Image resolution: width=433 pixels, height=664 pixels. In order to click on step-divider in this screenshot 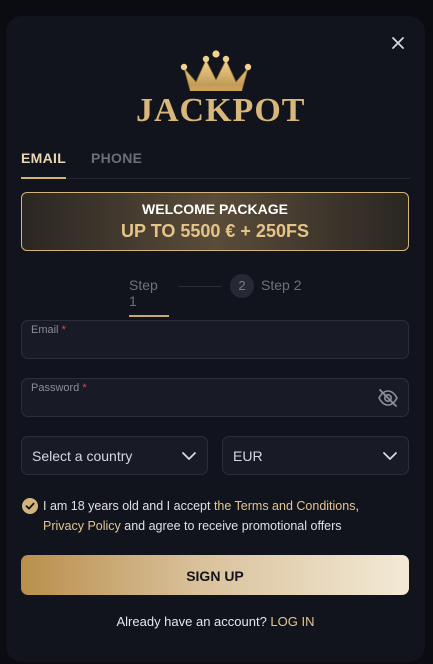, I will do `click(200, 286)`.